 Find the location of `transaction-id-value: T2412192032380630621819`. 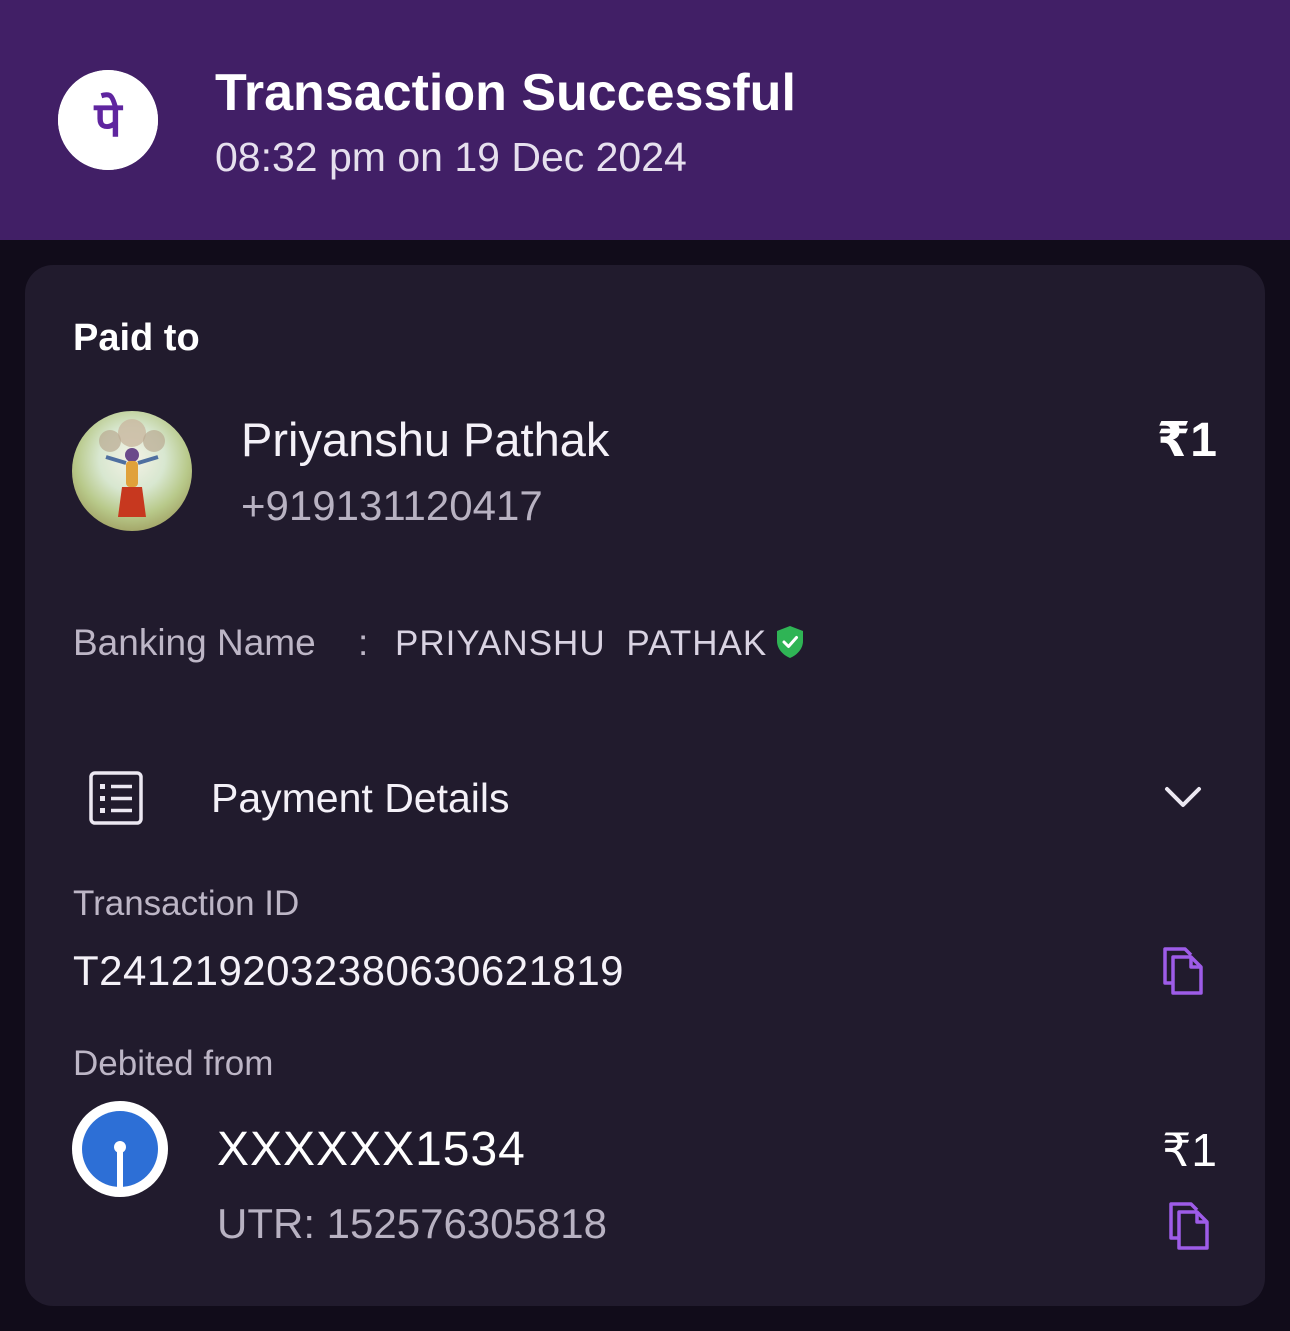

transaction-id-value: T2412192032380630621819 is located at coordinates (349, 970).